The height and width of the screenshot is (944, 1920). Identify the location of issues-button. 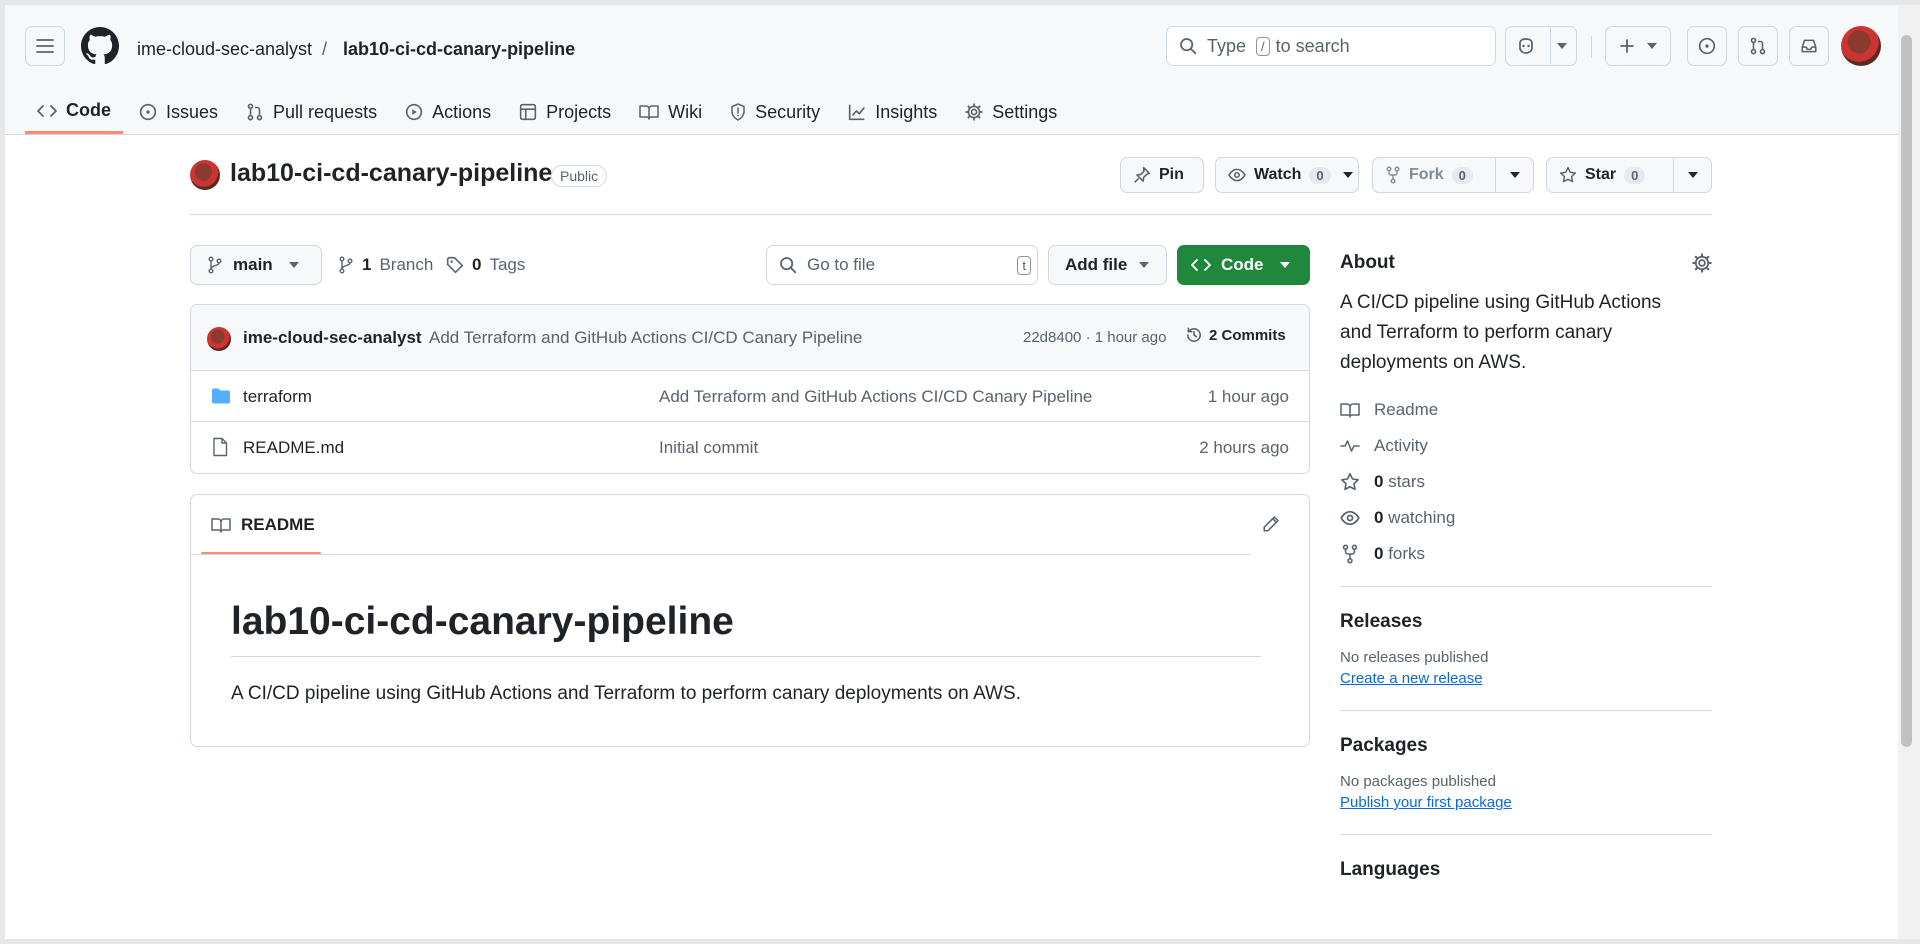
(1707, 46).